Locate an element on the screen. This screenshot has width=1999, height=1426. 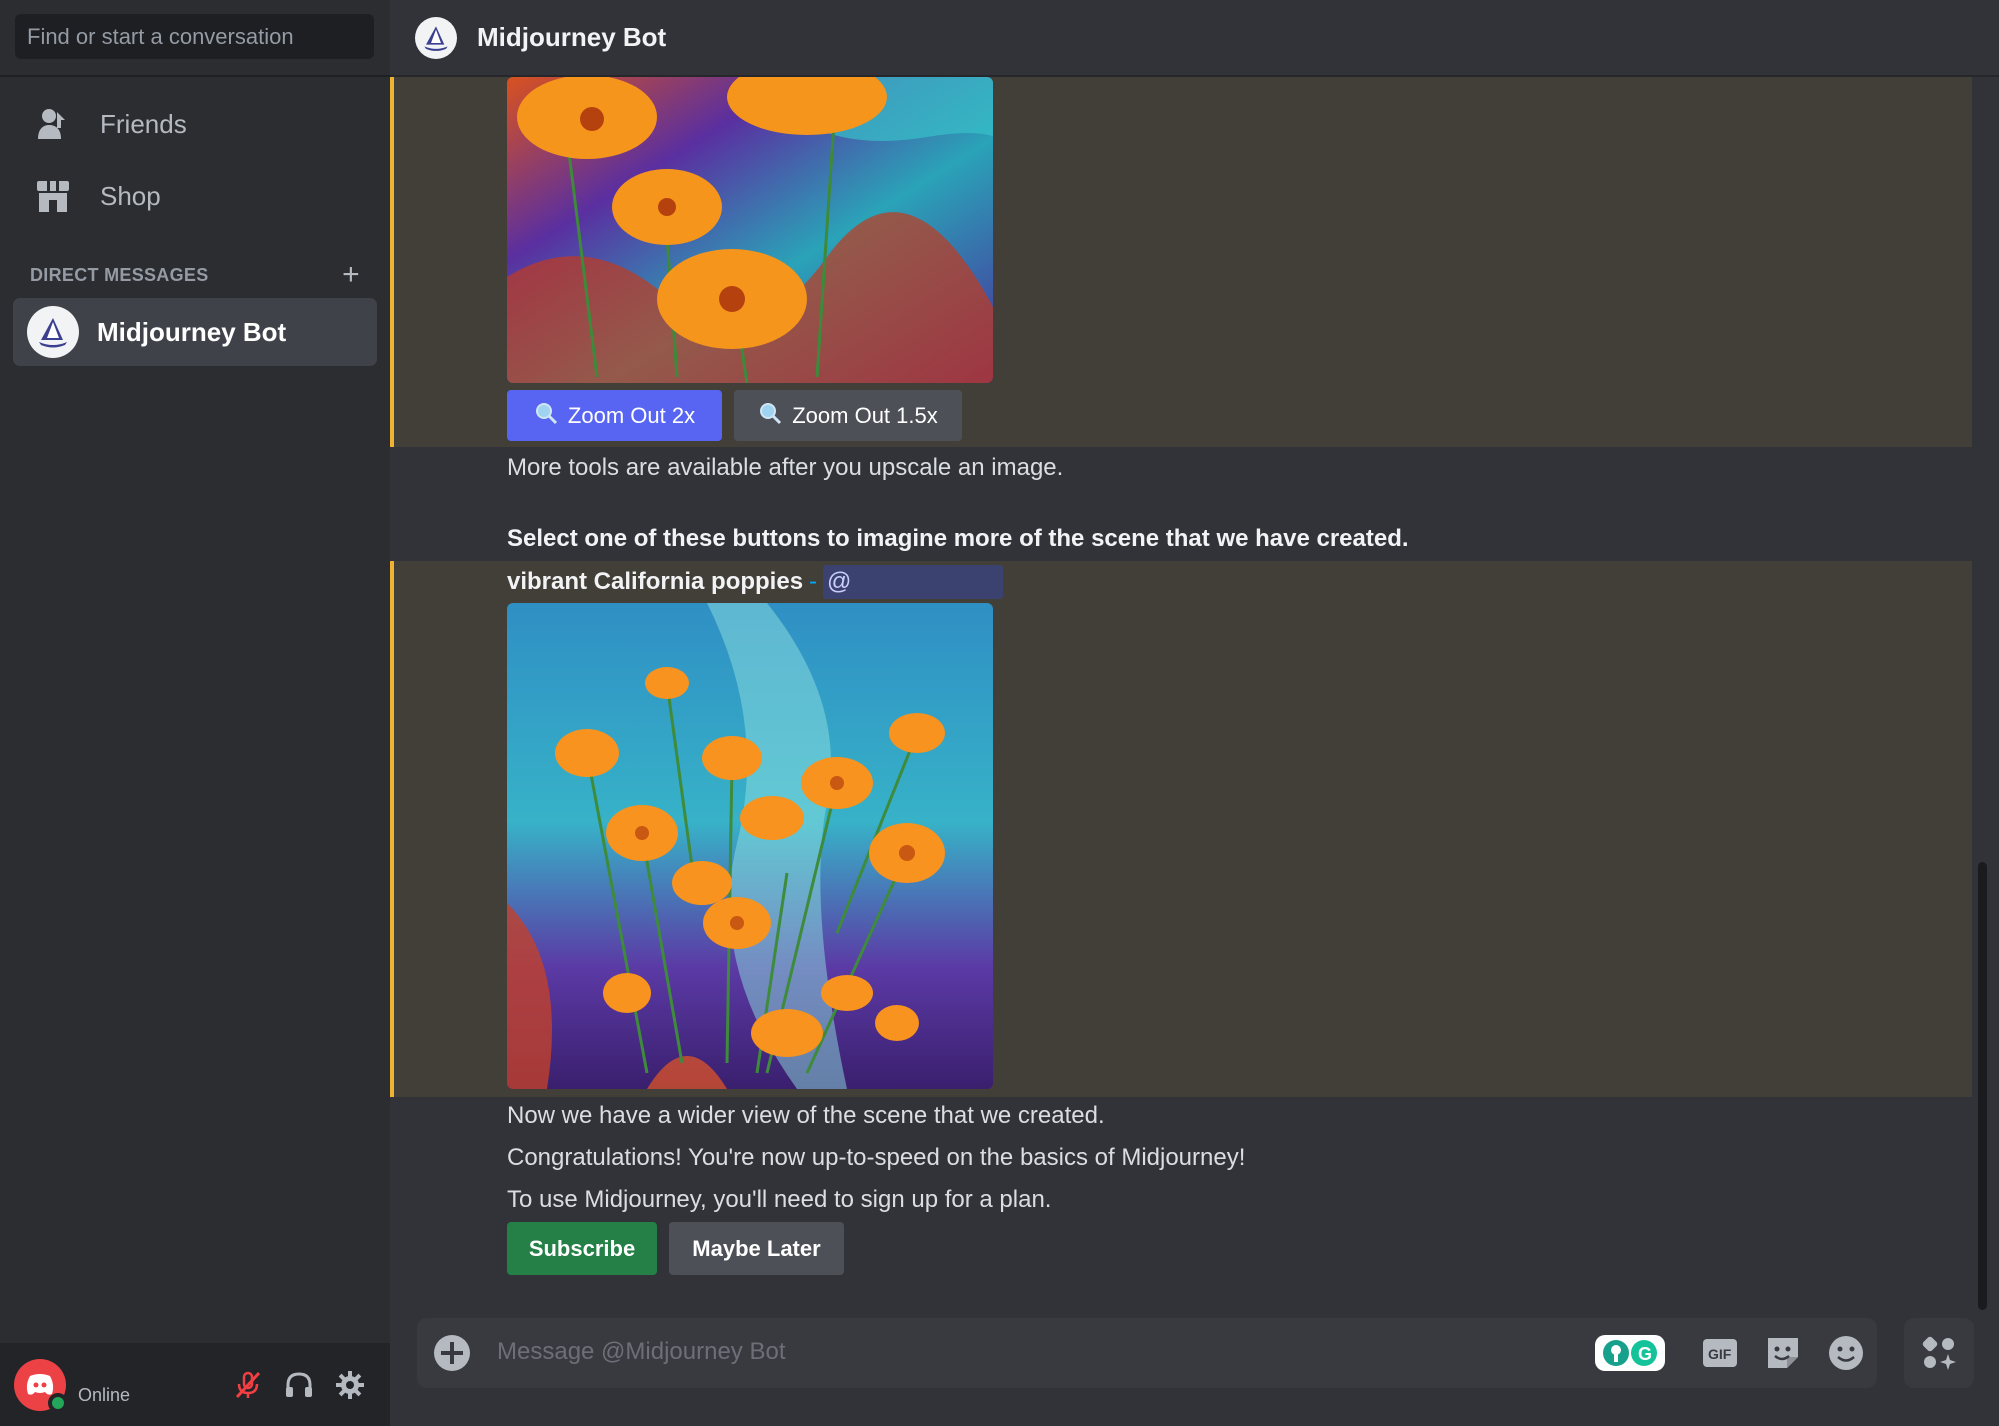
user-status-text: Online is located at coordinates (104, 1395).